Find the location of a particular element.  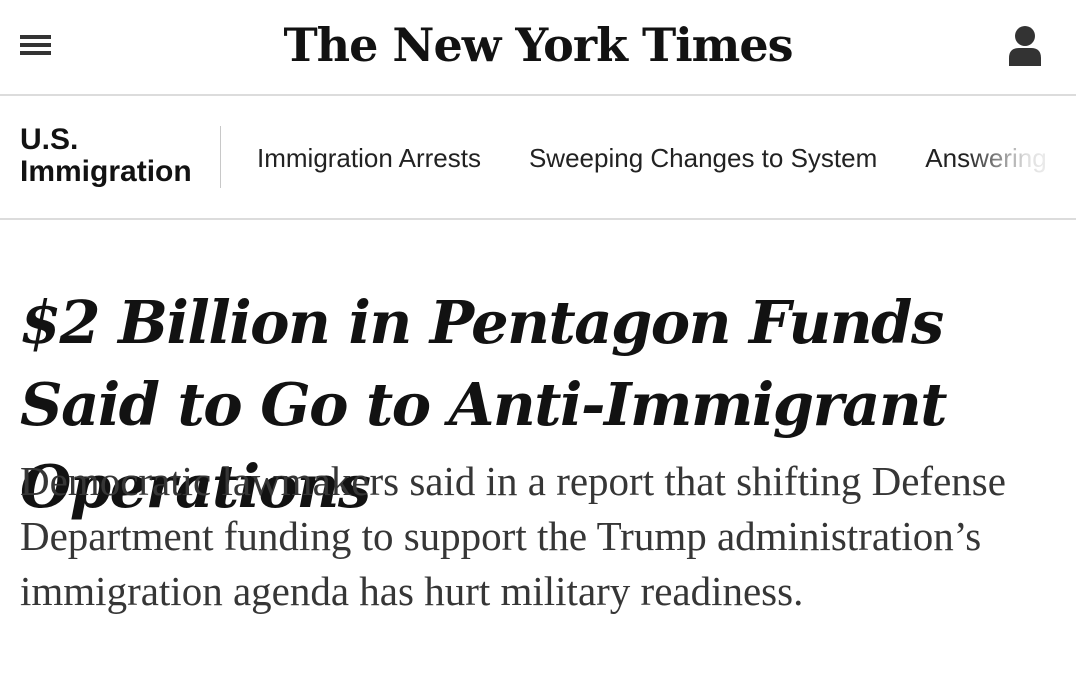

nav-link-sweeping-changes: Sweeping Changes to System is located at coordinates (703, 158).